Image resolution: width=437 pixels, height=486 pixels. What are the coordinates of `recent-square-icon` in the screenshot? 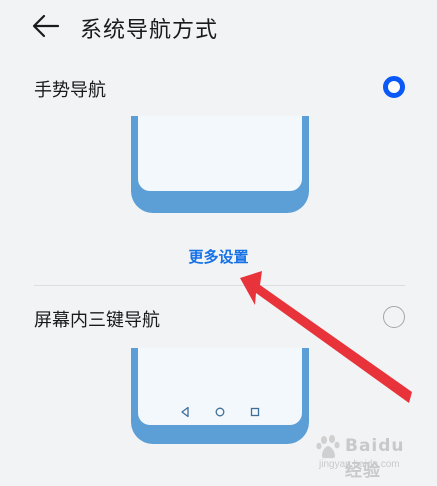 It's located at (255, 412).